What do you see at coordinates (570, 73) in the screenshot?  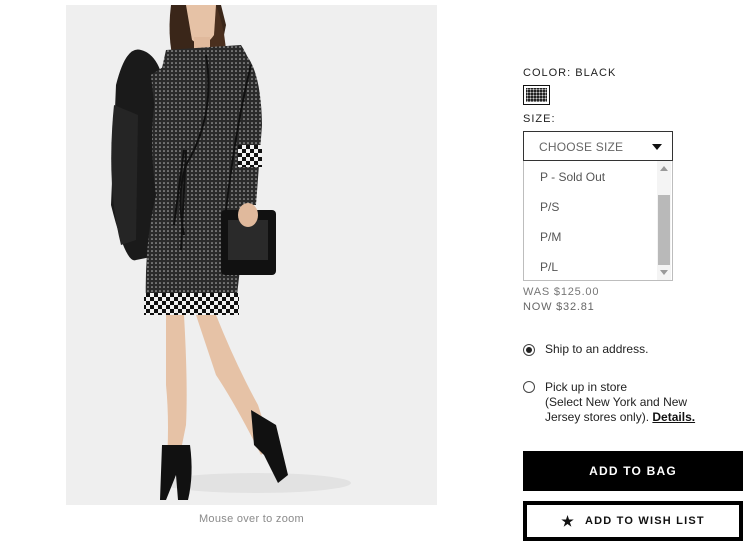 I see `color-label: COLOR: BLACK` at bounding box center [570, 73].